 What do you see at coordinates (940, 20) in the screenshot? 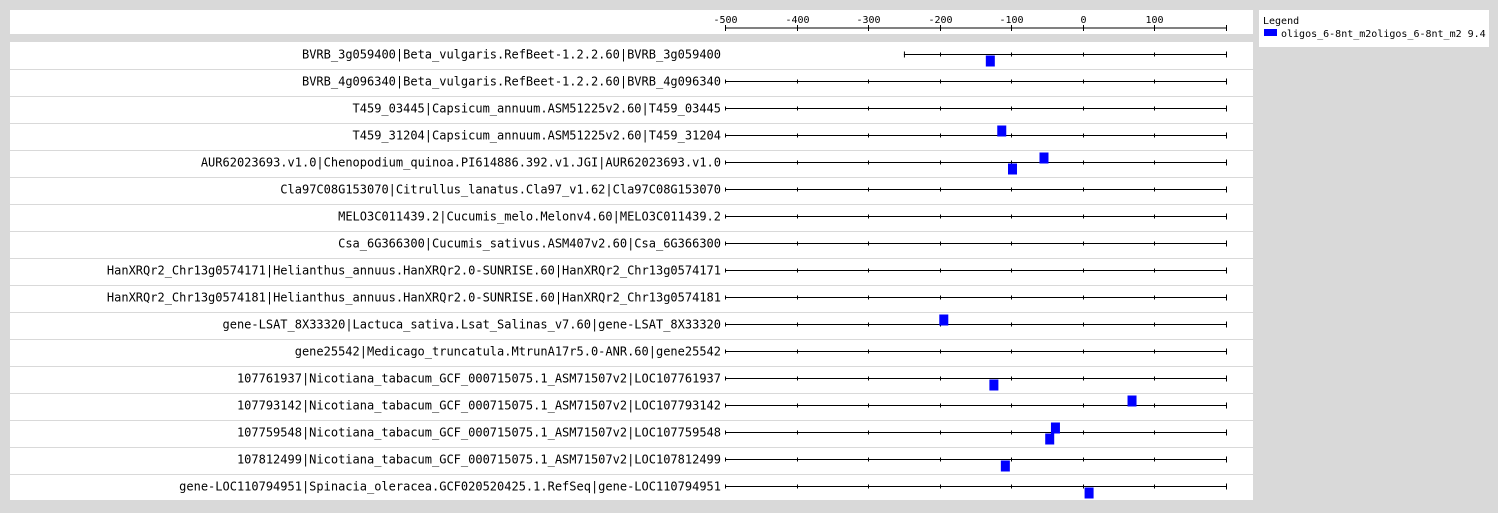
I see `x-tick-label: -200` at bounding box center [940, 20].